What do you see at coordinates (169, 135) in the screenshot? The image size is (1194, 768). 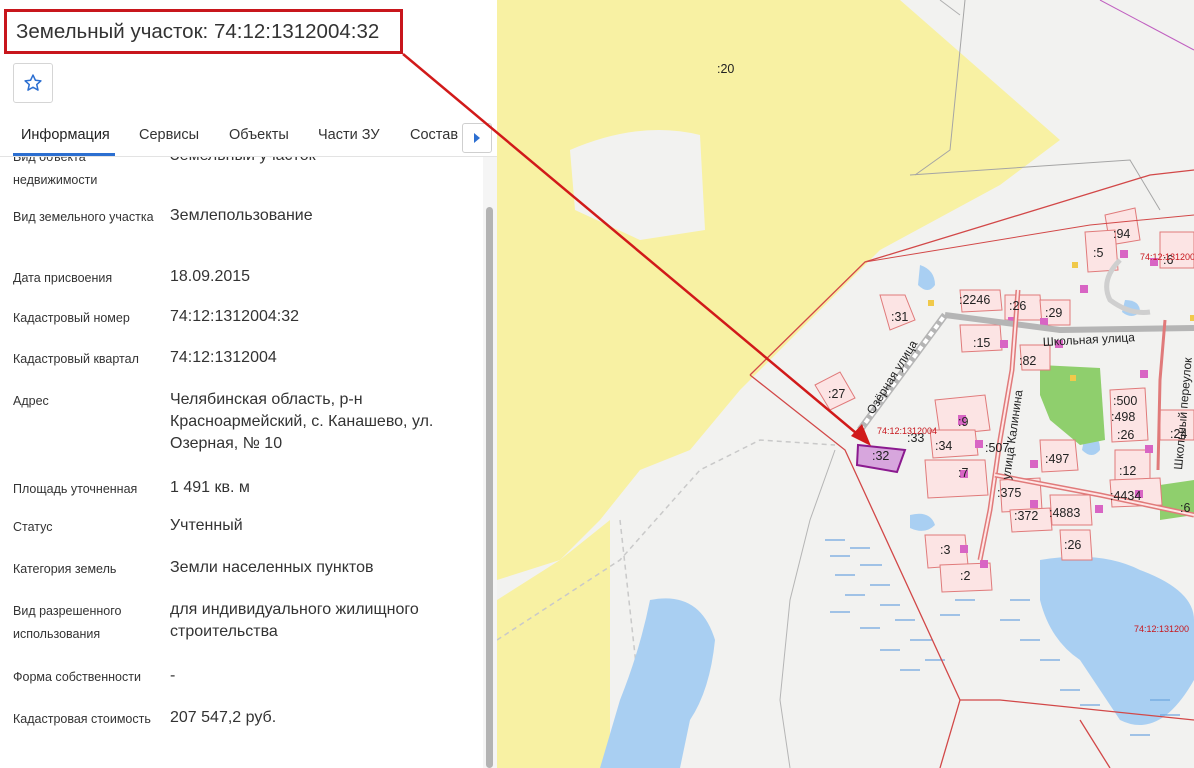 I see `tab-services: Сервисы` at bounding box center [169, 135].